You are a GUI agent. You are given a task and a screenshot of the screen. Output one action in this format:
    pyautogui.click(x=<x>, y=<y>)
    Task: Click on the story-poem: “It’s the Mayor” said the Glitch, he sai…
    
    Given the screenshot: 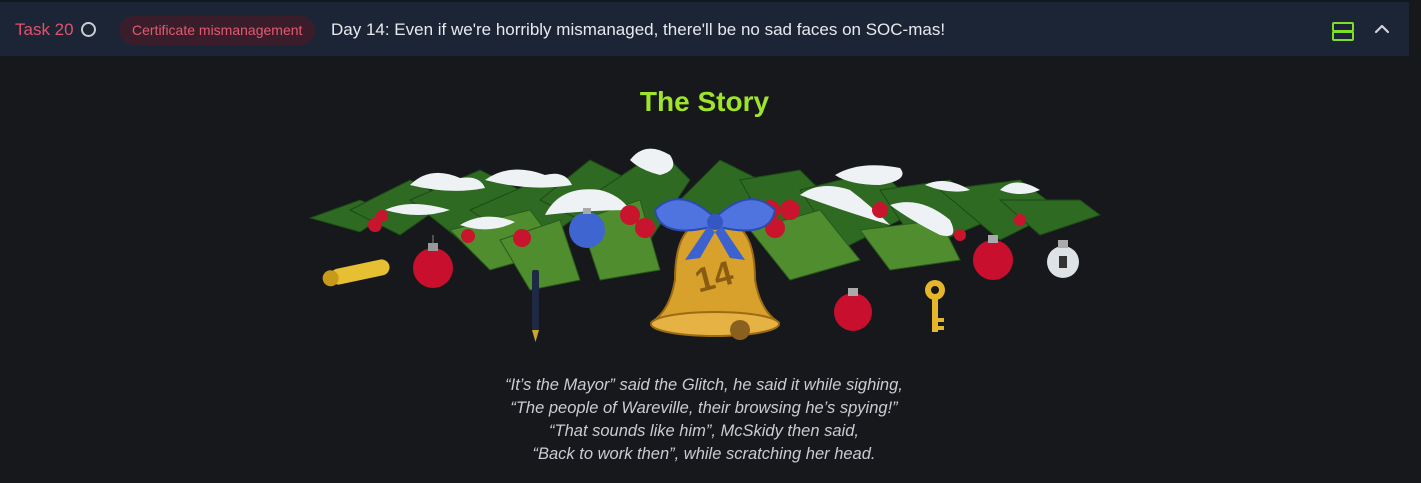 What is the action you would take?
    pyautogui.click(x=704, y=420)
    